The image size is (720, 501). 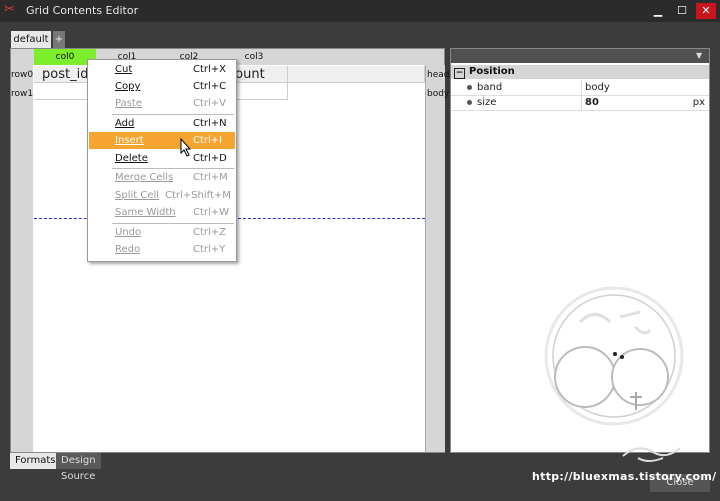 I want to click on add-tab-button: +, so click(x=59, y=39).